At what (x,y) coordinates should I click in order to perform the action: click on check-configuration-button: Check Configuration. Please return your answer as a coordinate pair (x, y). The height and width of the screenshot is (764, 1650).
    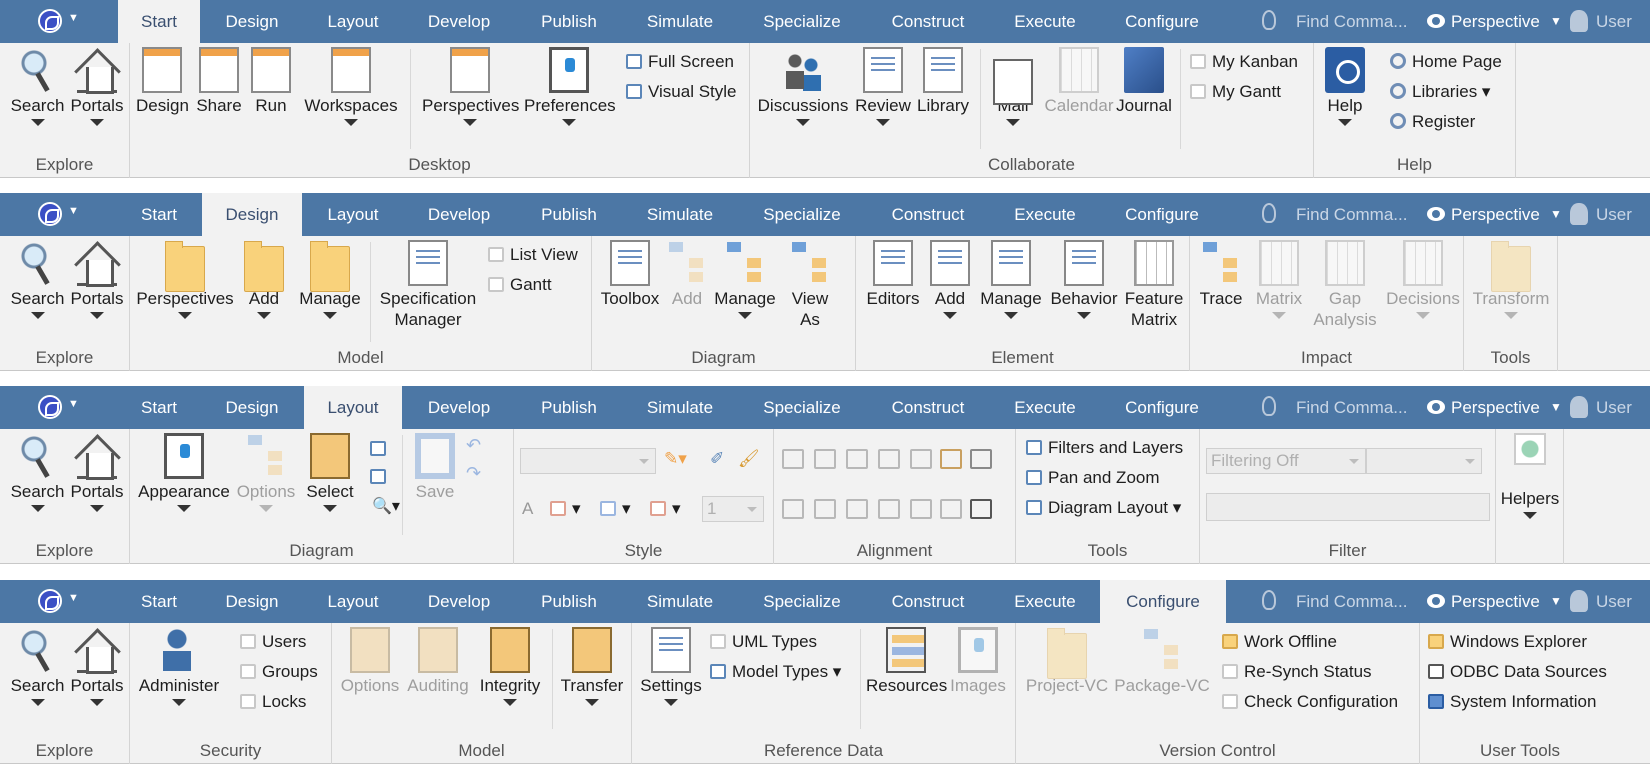
    Looking at the image, I should click on (1310, 702).